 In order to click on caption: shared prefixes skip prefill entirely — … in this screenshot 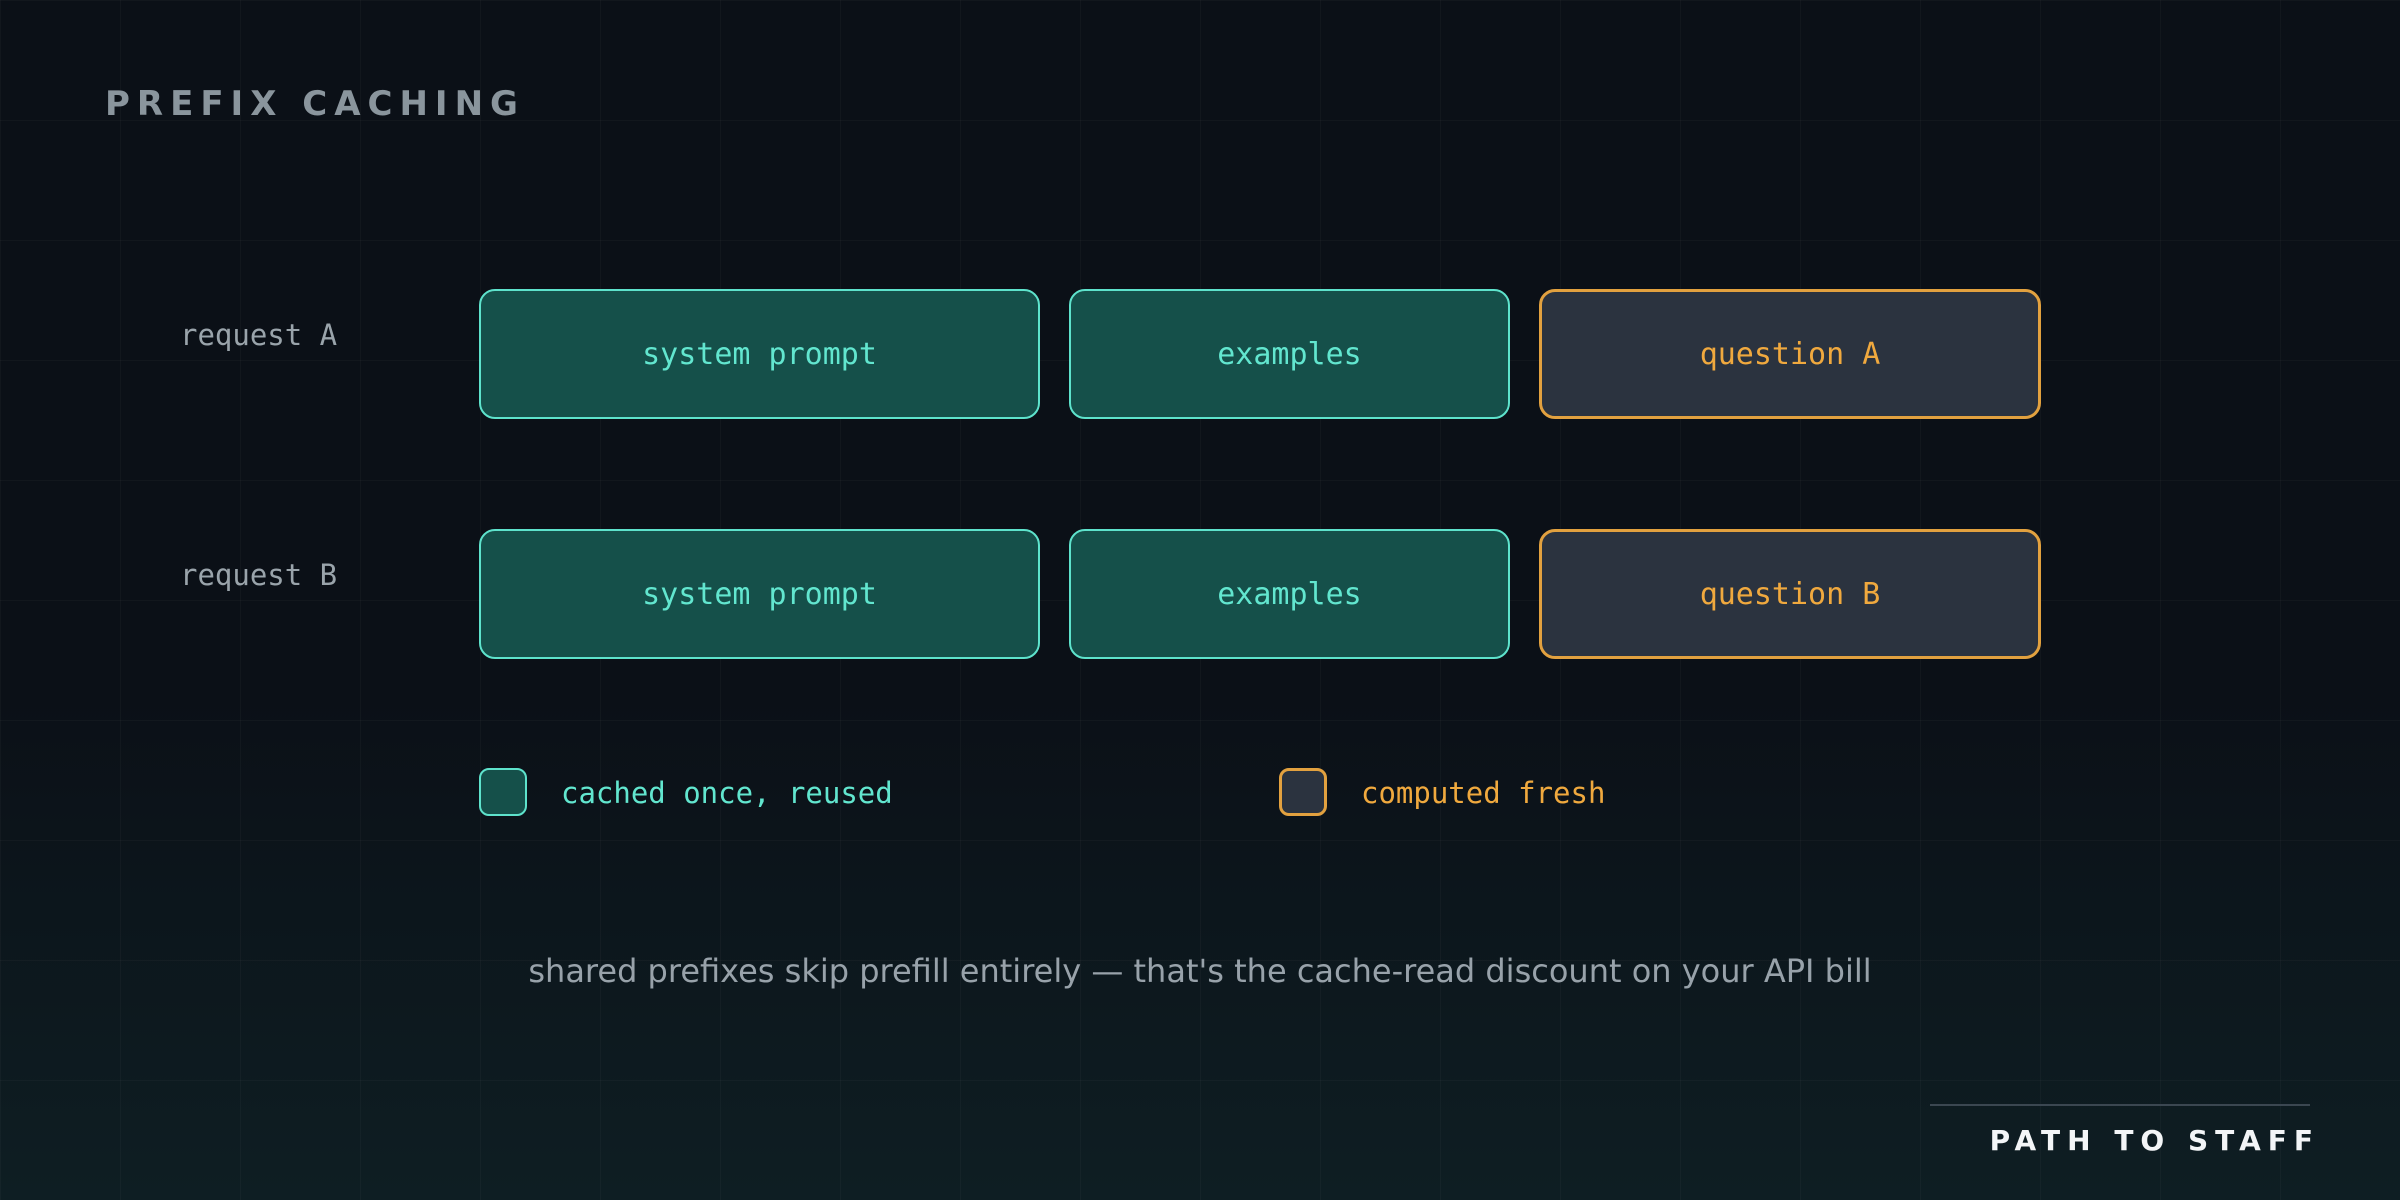, I will do `click(1200, 971)`.